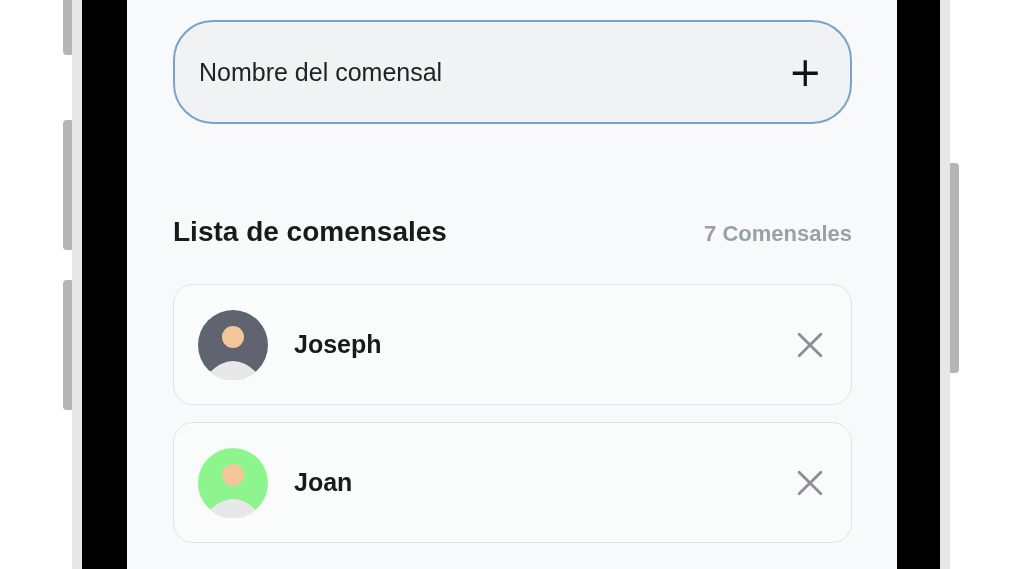  What do you see at coordinates (778, 234) in the screenshot?
I see `diner-count: 7 Comensales` at bounding box center [778, 234].